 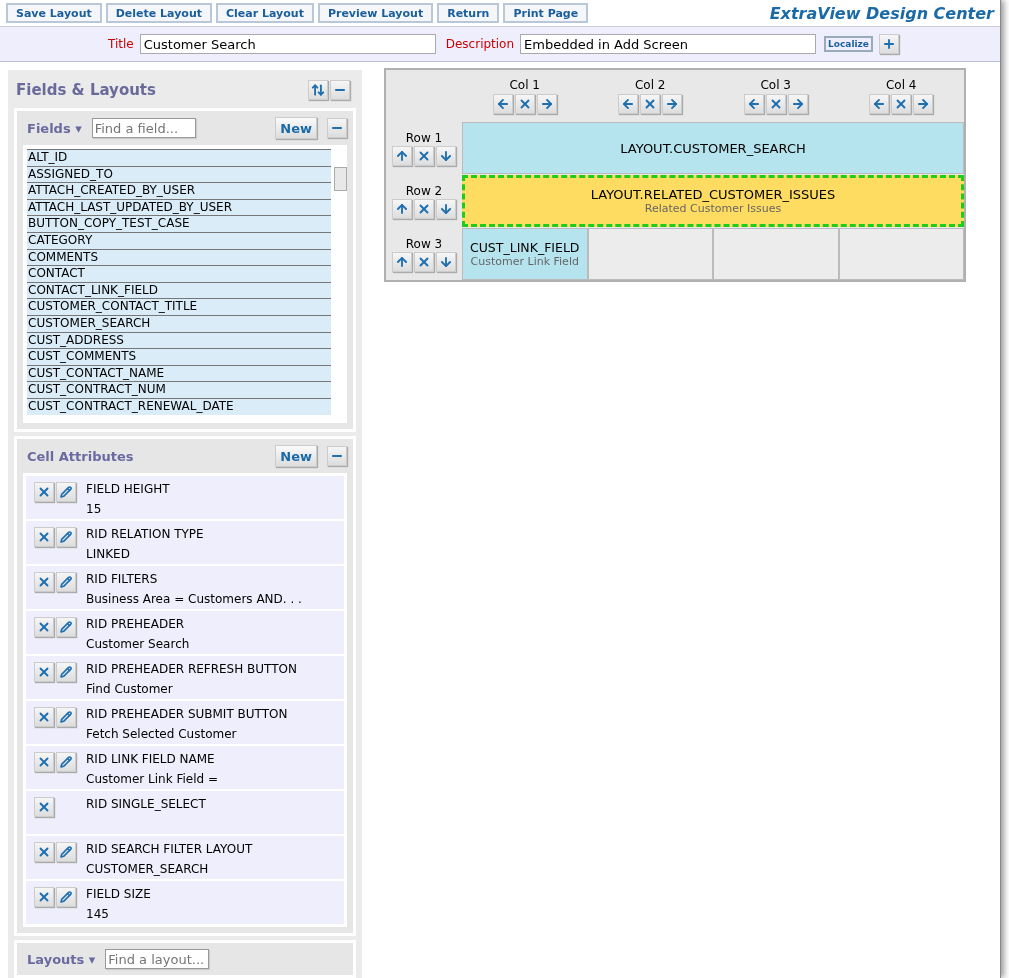 What do you see at coordinates (179, 356) in the screenshot?
I see `field-item: CUST_COMMENTS` at bounding box center [179, 356].